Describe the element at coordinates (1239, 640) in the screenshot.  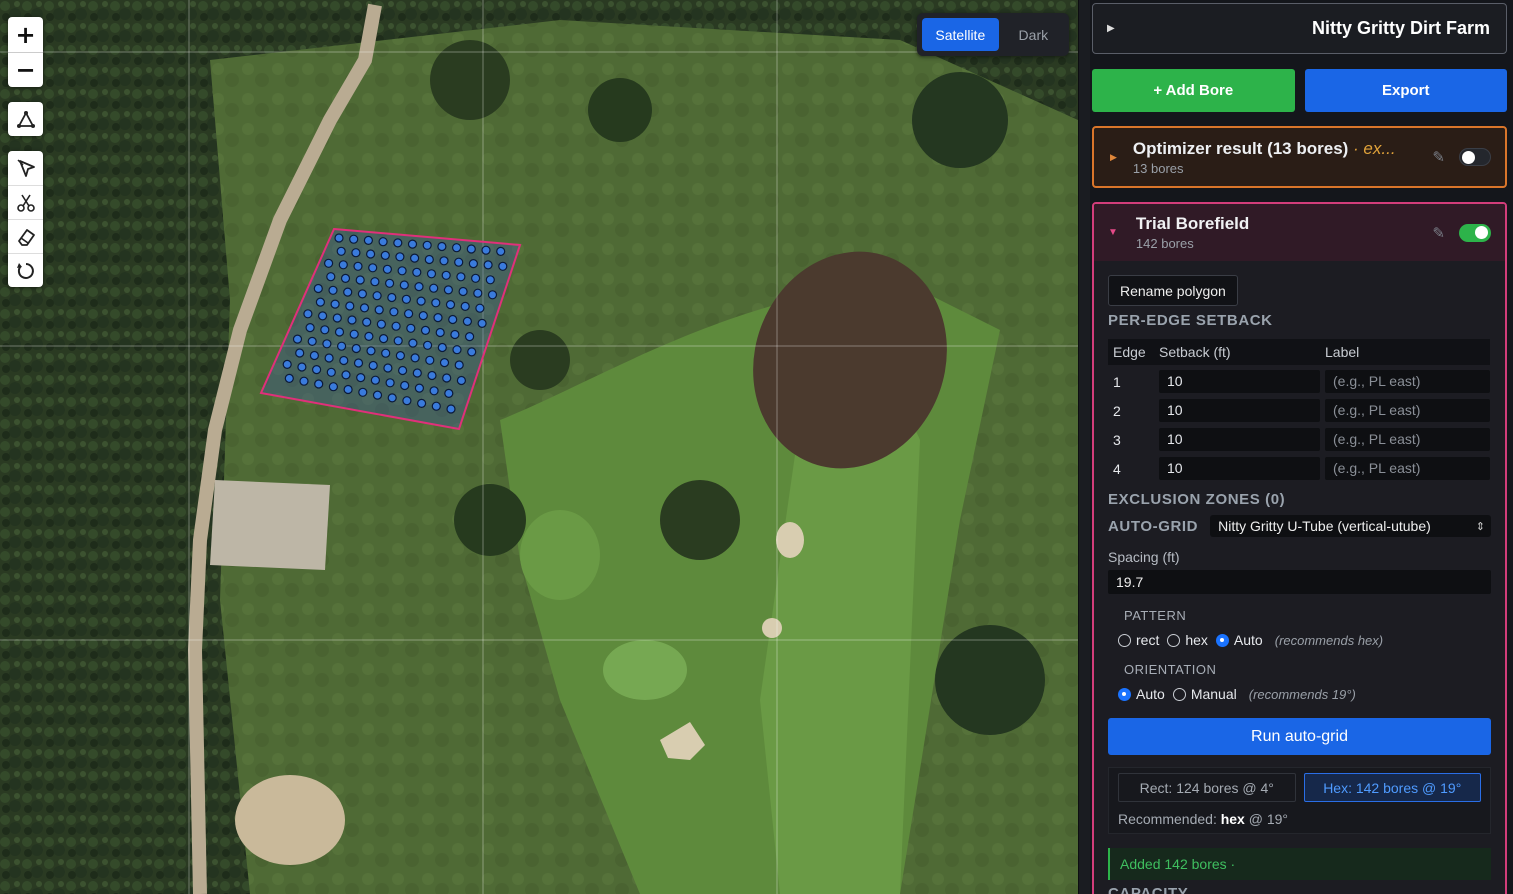
I see `pattern-auto-radio: Auto` at that location.